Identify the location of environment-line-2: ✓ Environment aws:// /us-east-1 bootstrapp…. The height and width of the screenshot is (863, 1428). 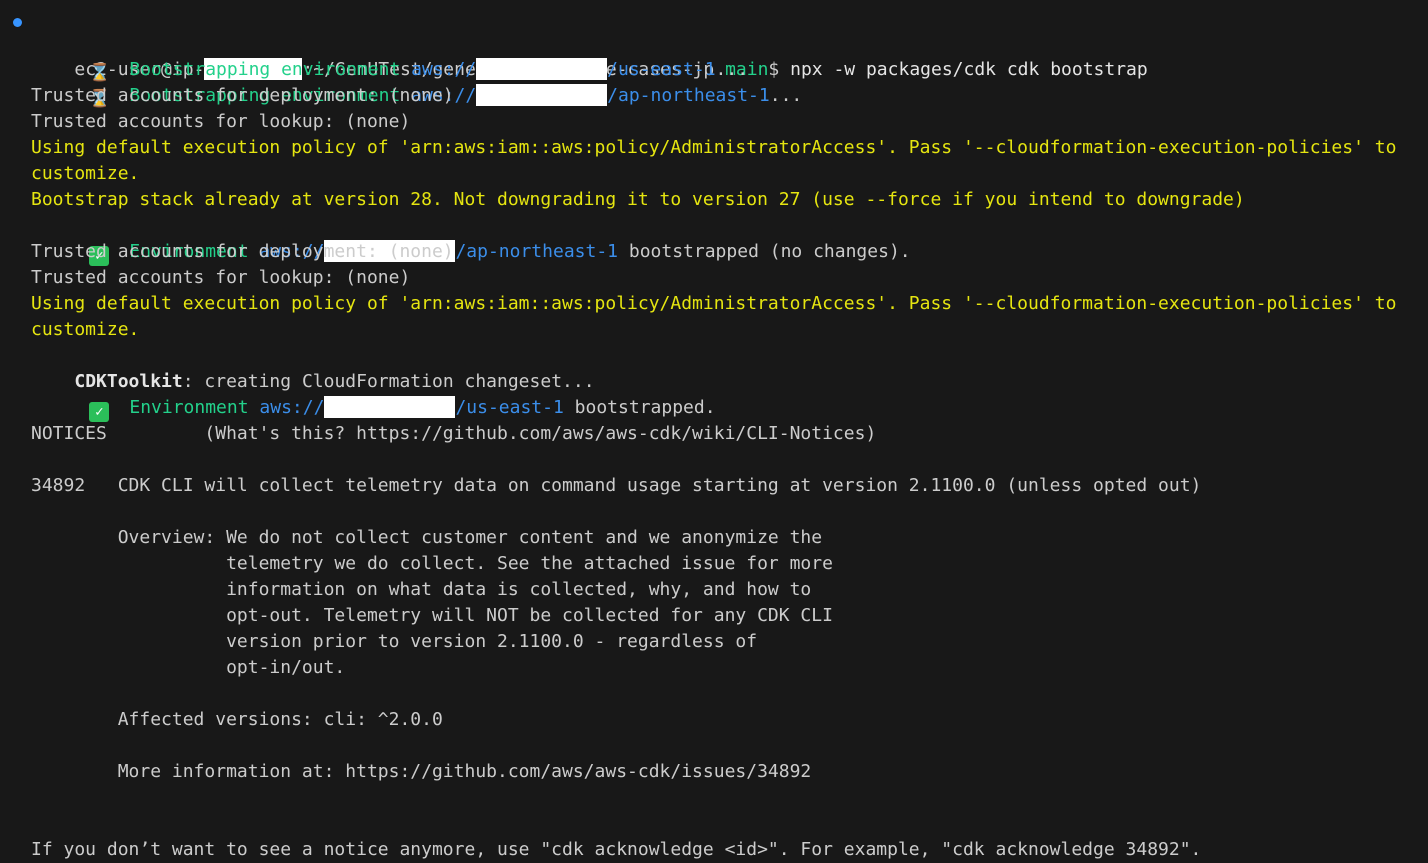
(358, 395).